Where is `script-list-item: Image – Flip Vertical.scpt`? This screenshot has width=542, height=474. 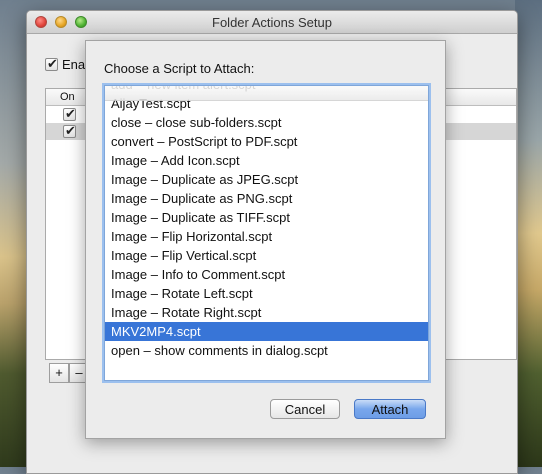 script-list-item: Image – Flip Vertical.scpt is located at coordinates (266, 255).